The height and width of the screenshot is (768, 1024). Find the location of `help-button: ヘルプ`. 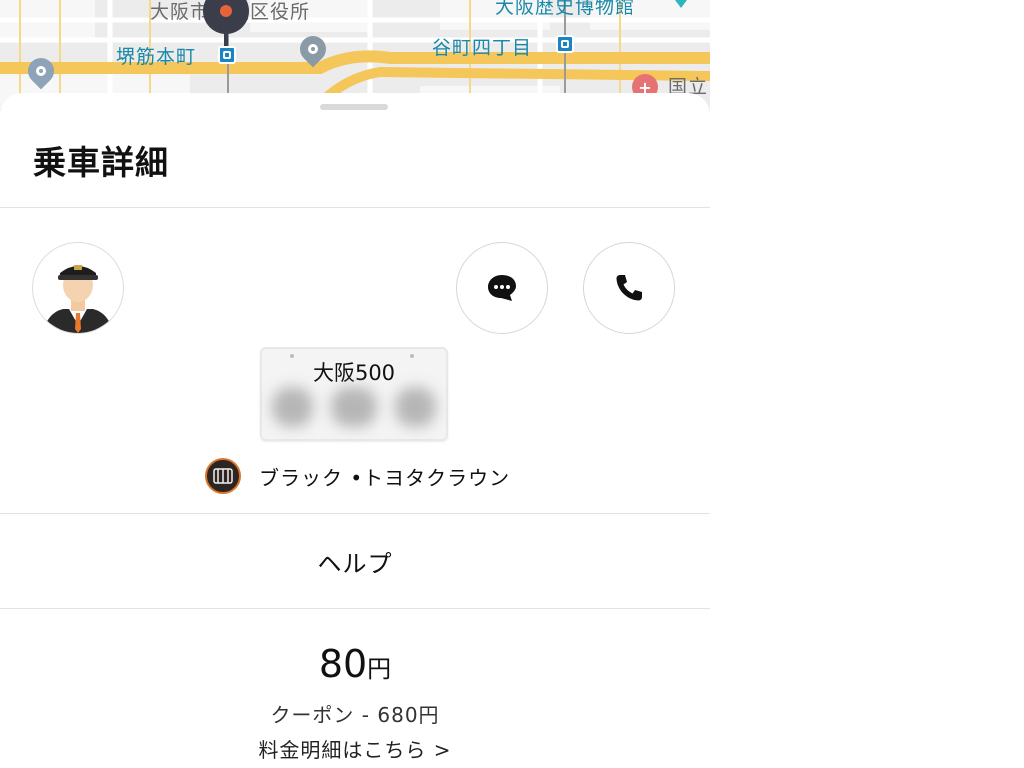

help-button: ヘルプ is located at coordinates (355, 561).